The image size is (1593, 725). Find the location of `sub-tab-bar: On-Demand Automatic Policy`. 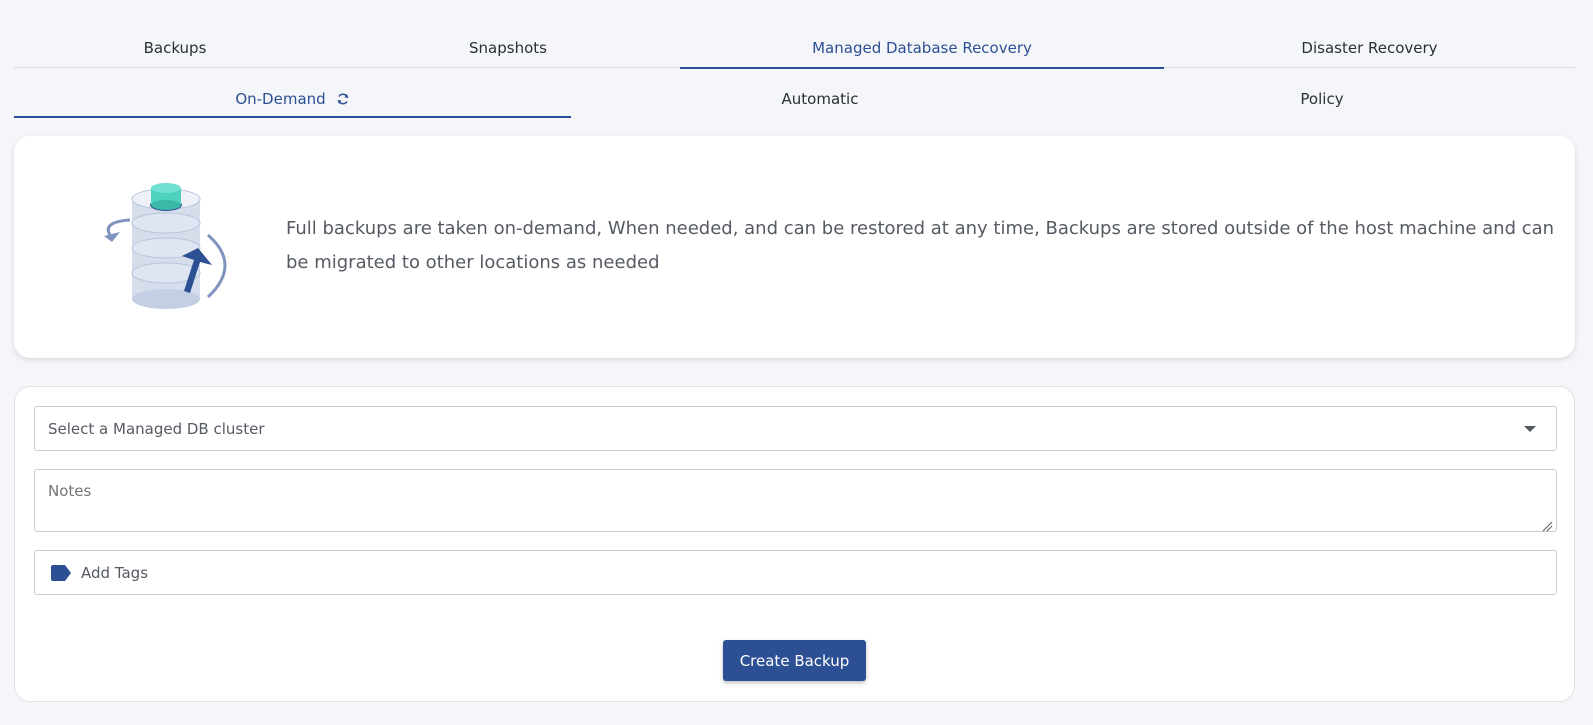

sub-tab-bar: On-Demand Automatic Policy is located at coordinates (794, 99).